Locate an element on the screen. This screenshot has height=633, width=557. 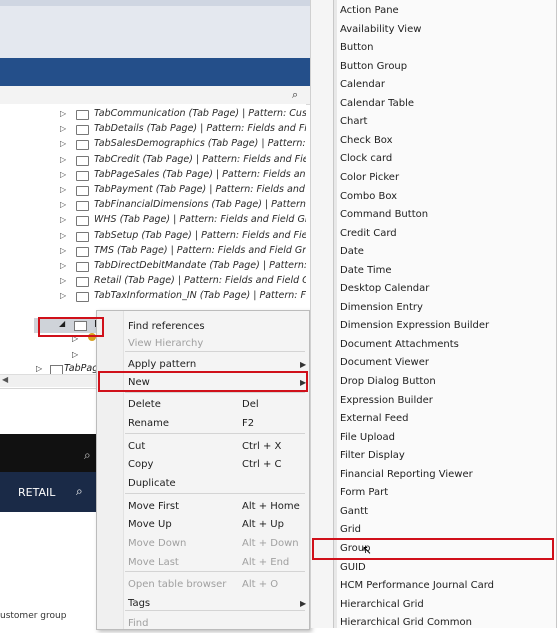
menu-item-label: Hierarchical Grid Common is located at coordinates (406, 623).